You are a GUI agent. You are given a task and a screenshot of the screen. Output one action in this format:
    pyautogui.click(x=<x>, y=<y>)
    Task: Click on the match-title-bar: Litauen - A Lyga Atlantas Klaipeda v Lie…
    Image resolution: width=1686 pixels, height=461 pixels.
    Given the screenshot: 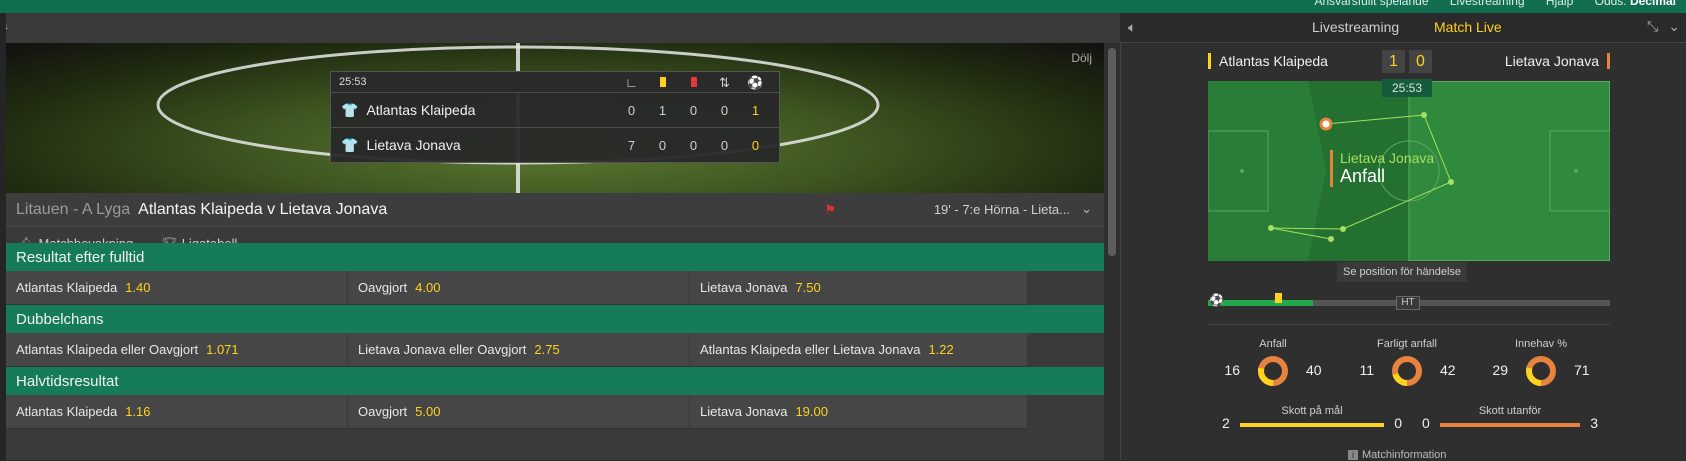 What is the action you would take?
    pyautogui.click(x=555, y=210)
    